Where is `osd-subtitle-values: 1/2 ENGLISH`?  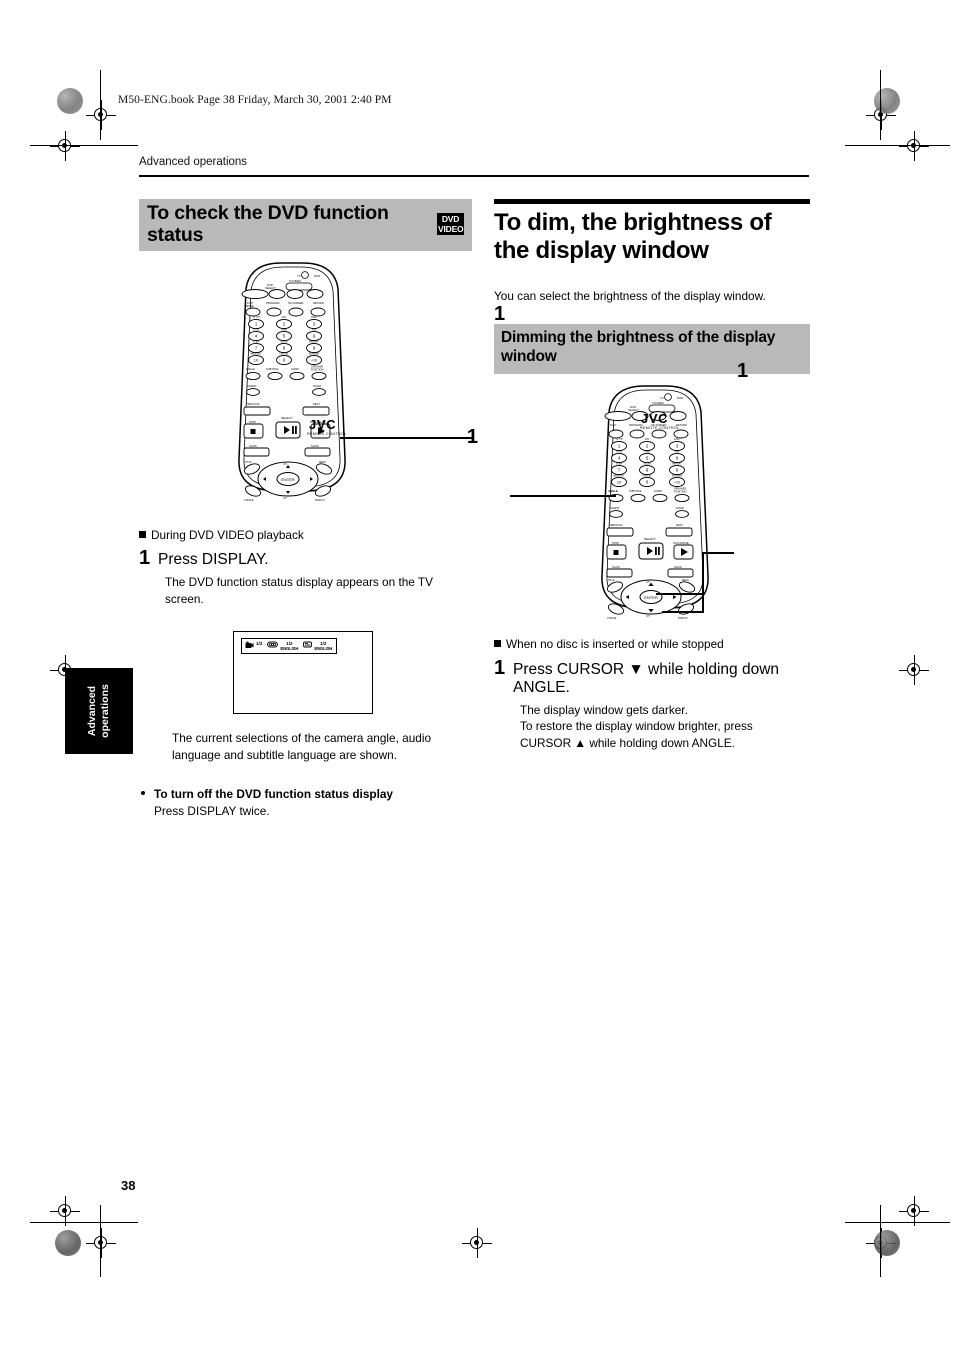 osd-subtitle-values: 1/2 ENGLISH is located at coordinates (323, 646).